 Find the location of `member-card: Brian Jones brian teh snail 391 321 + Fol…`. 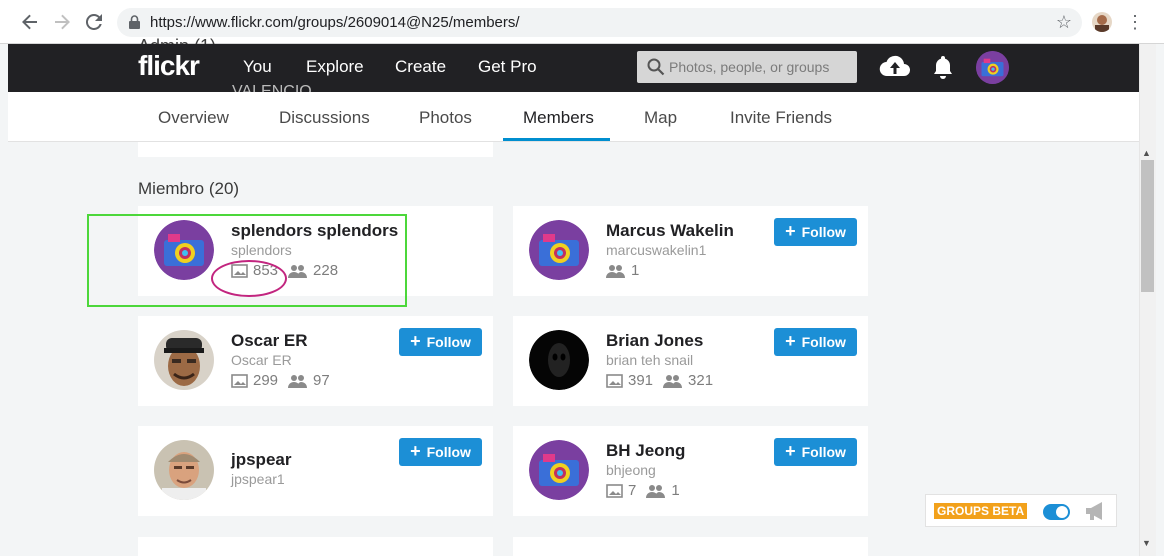

member-card: Brian Jones brian teh snail 391 321 + Fol… is located at coordinates (690, 361).